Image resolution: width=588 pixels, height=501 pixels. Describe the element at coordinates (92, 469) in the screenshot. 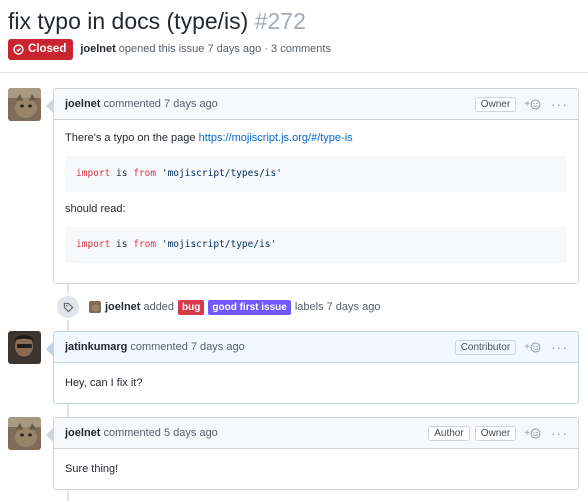

I see `comment-text: Sure thing!` at that location.